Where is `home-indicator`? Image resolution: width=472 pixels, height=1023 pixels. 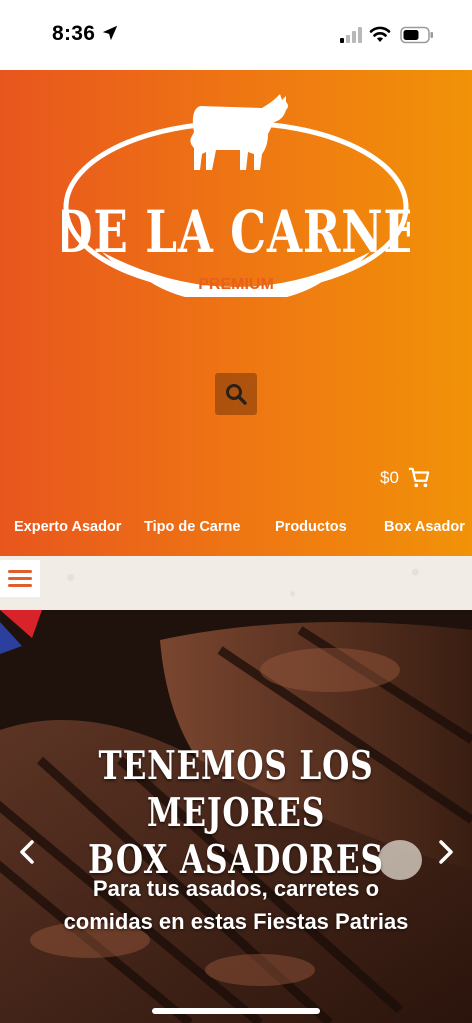
home-indicator is located at coordinates (236, 1011).